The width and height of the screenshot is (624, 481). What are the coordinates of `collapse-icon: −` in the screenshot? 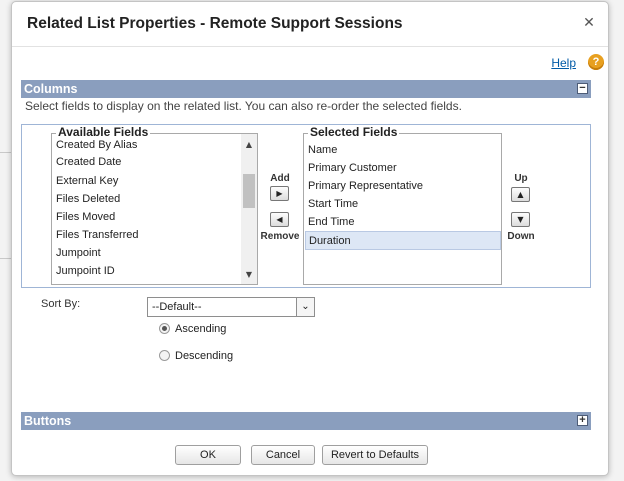 It's located at (582, 88).